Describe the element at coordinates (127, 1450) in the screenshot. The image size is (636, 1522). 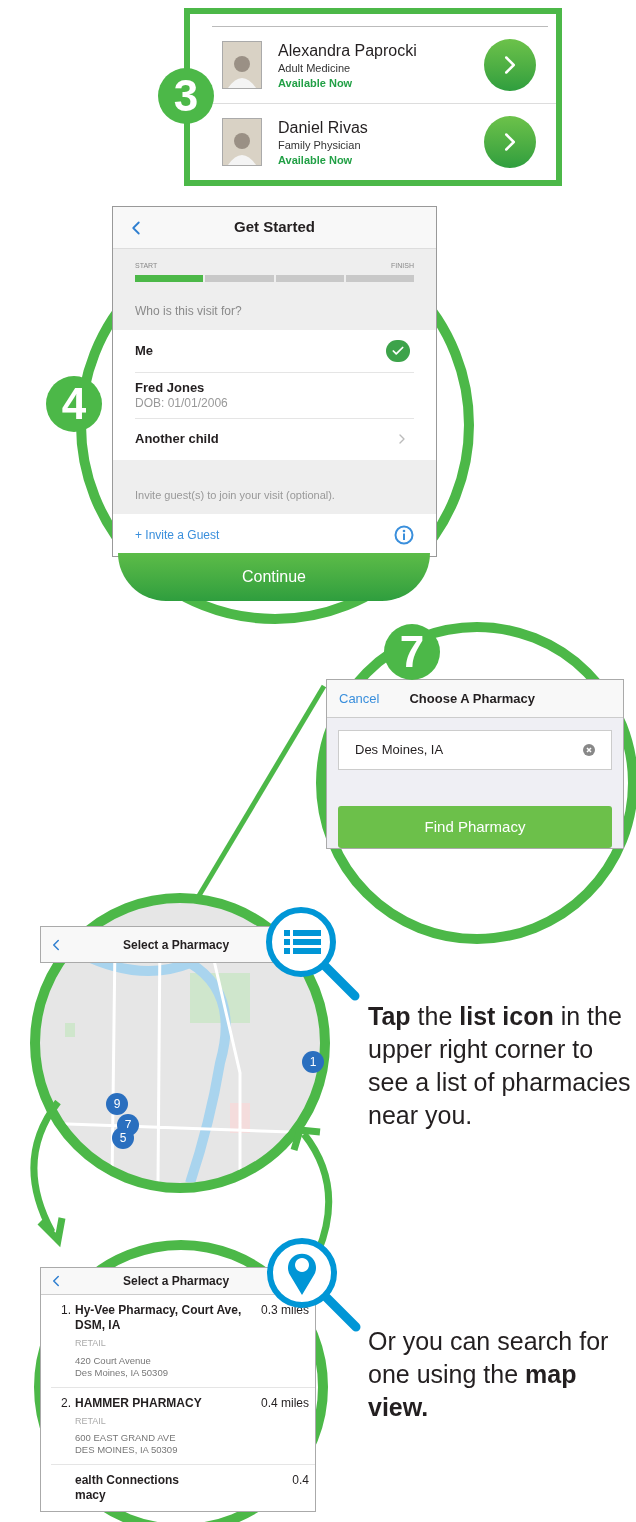
I see `pharmacy-address: DES MOINES, IA 50309` at that location.